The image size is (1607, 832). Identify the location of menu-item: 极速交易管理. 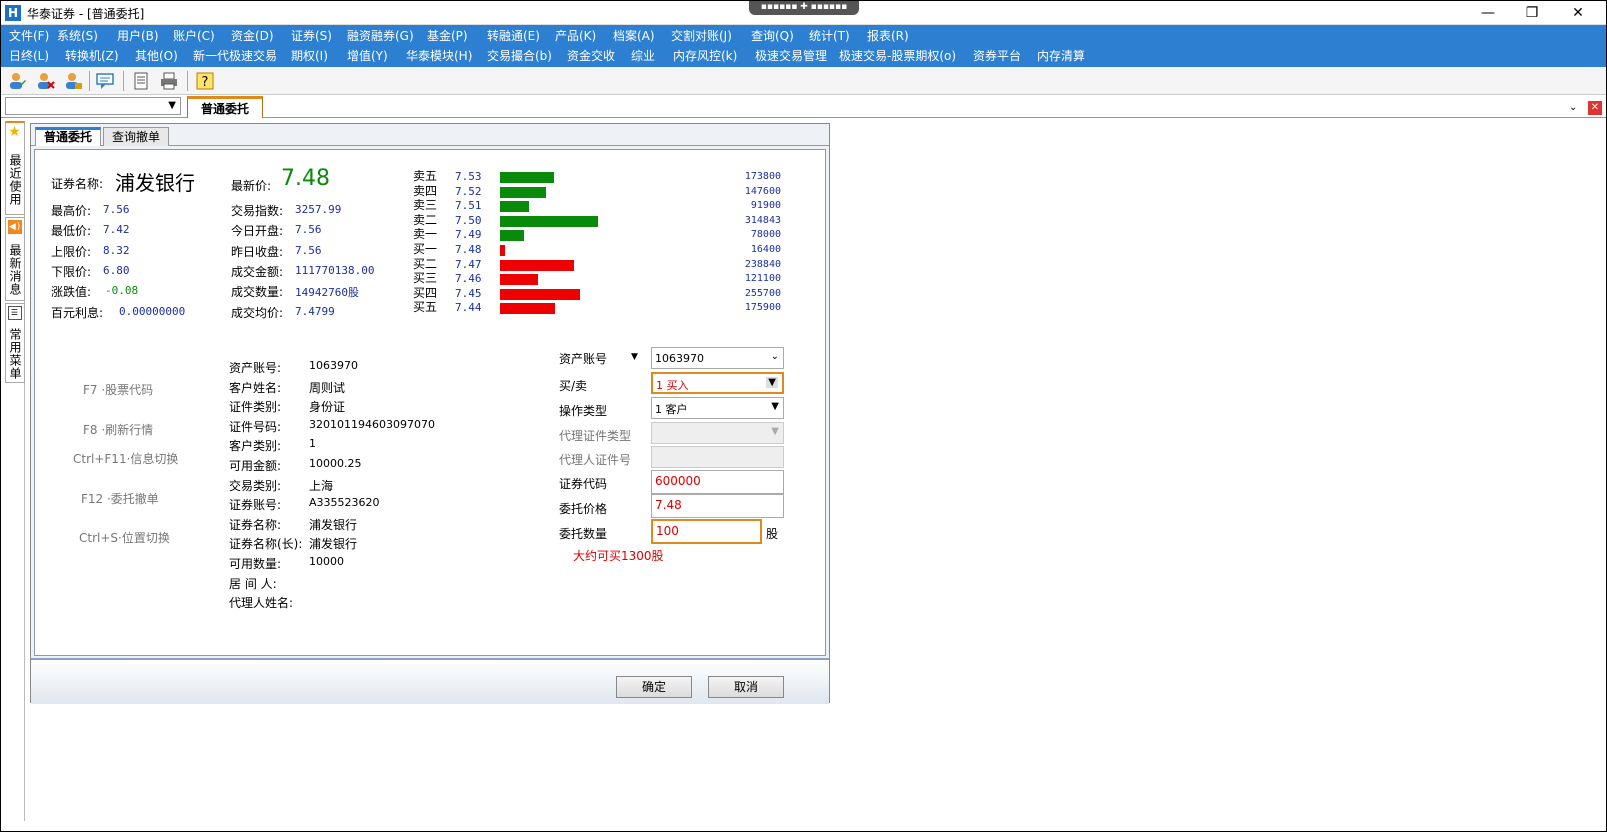
(791, 55).